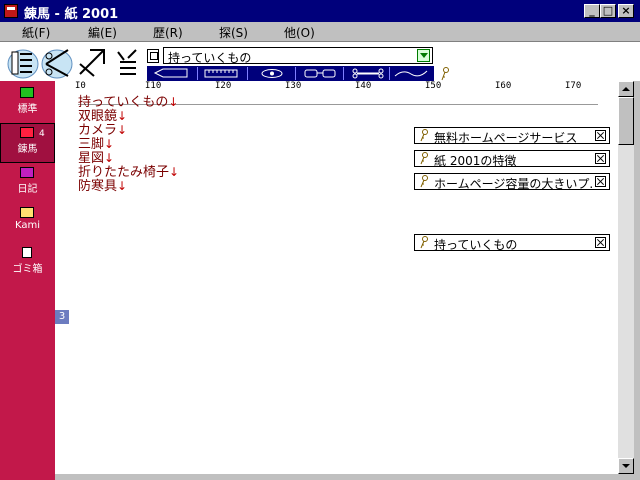  Describe the element at coordinates (503, 86) in the screenshot. I see `ruler-label: I60` at that location.